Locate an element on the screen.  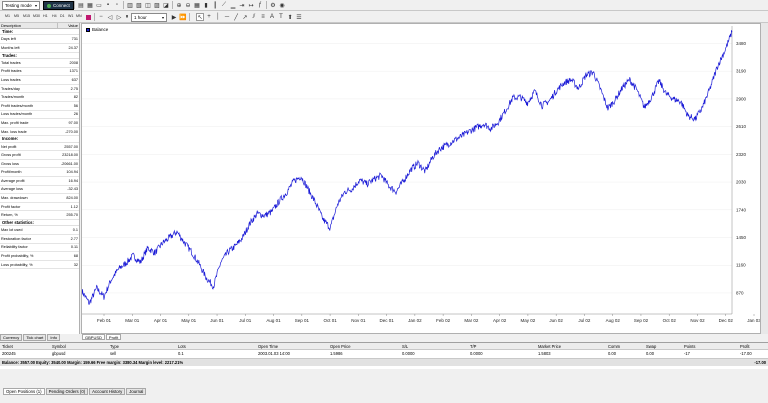
open-file-icon: ▭ is located at coordinates (99, 5).